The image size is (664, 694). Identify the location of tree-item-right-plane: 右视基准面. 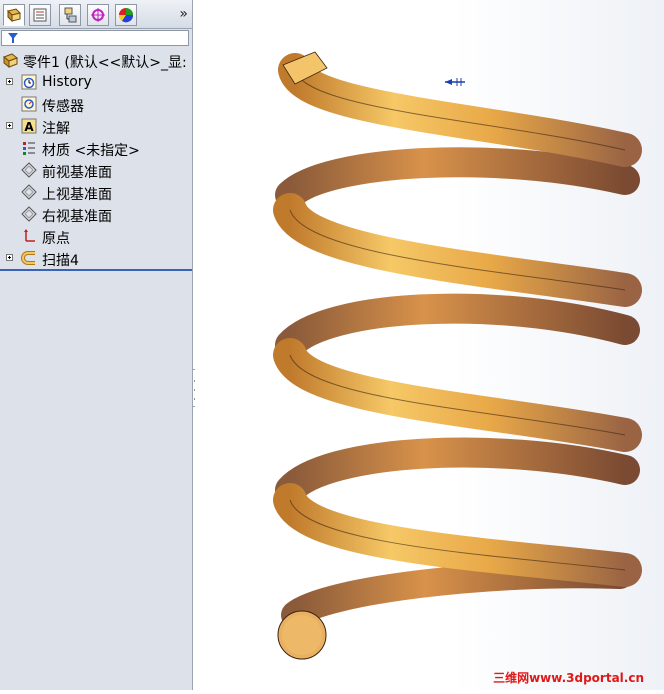
(96, 214).